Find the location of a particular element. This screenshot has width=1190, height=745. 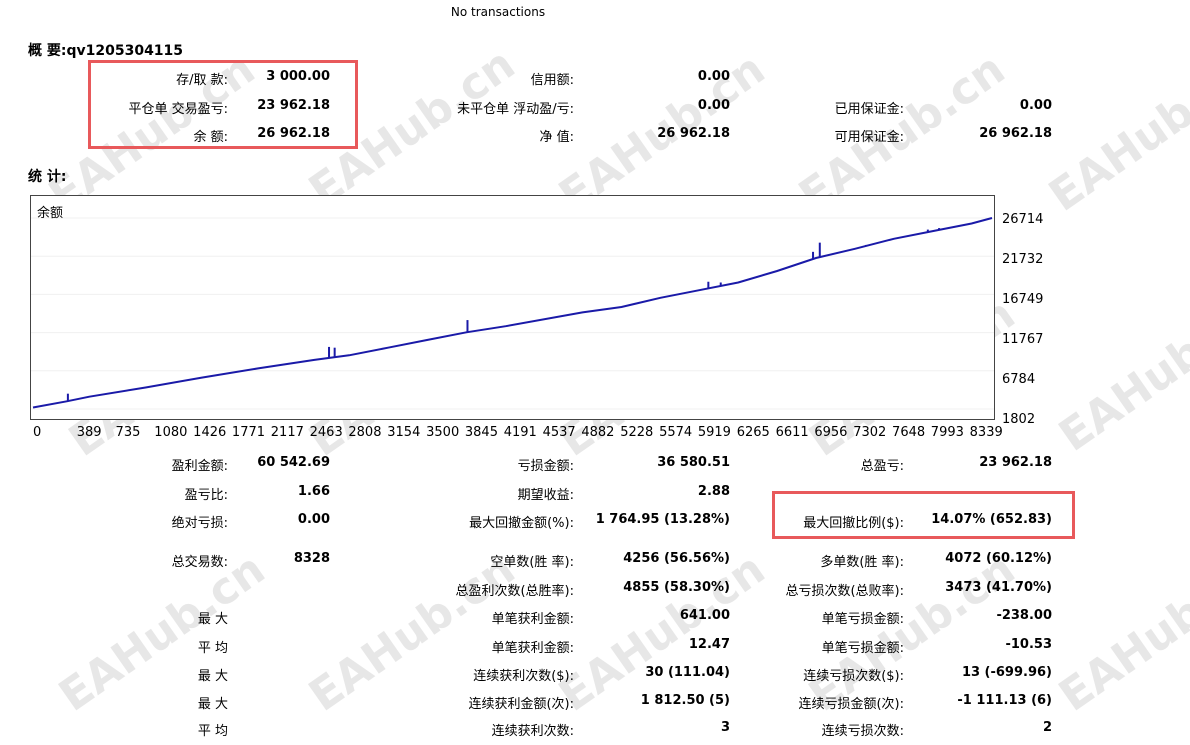

stats-label: 总盈亏: is located at coordinates (882, 466).